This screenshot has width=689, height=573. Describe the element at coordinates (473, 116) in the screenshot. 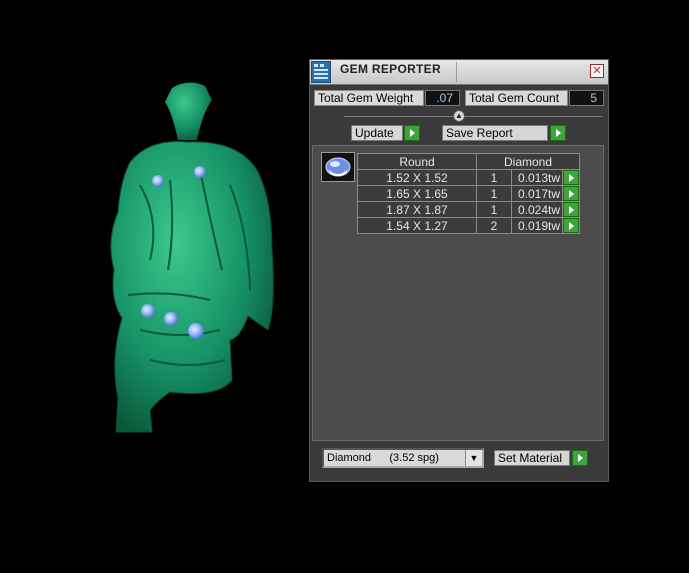

I see `slider-track` at that location.